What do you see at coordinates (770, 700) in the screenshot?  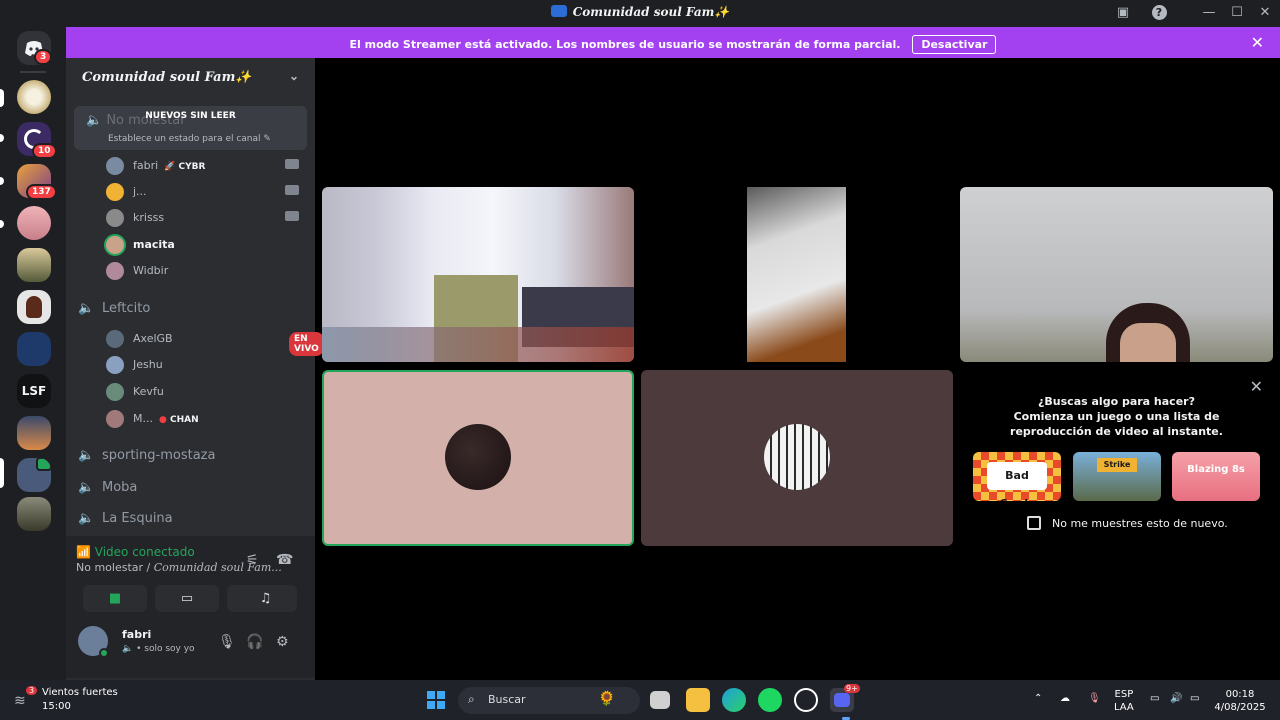 I see `spotify-icon` at bounding box center [770, 700].